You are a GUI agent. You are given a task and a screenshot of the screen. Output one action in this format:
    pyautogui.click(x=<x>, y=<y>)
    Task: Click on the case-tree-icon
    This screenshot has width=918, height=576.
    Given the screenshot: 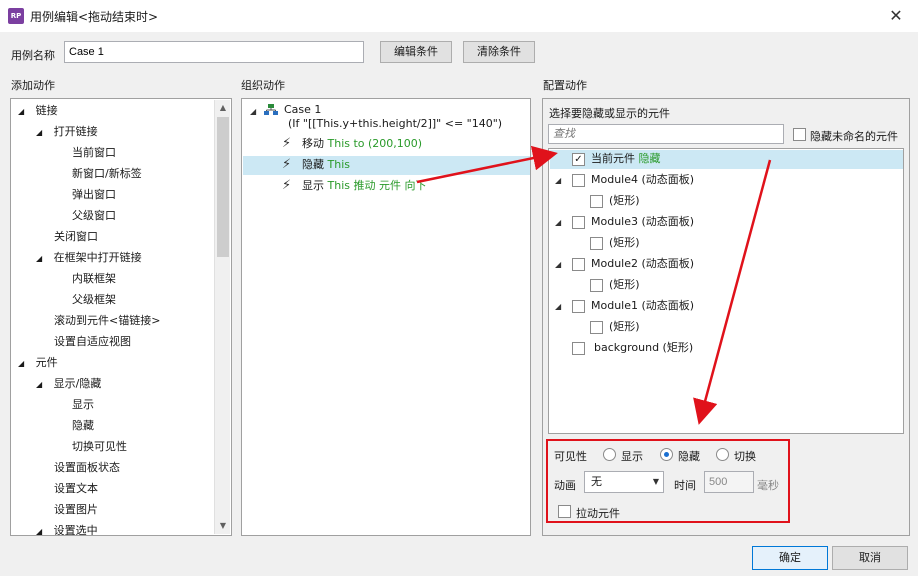 What is the action you would take?
    pyautogui.click(x=271, y=109)
    